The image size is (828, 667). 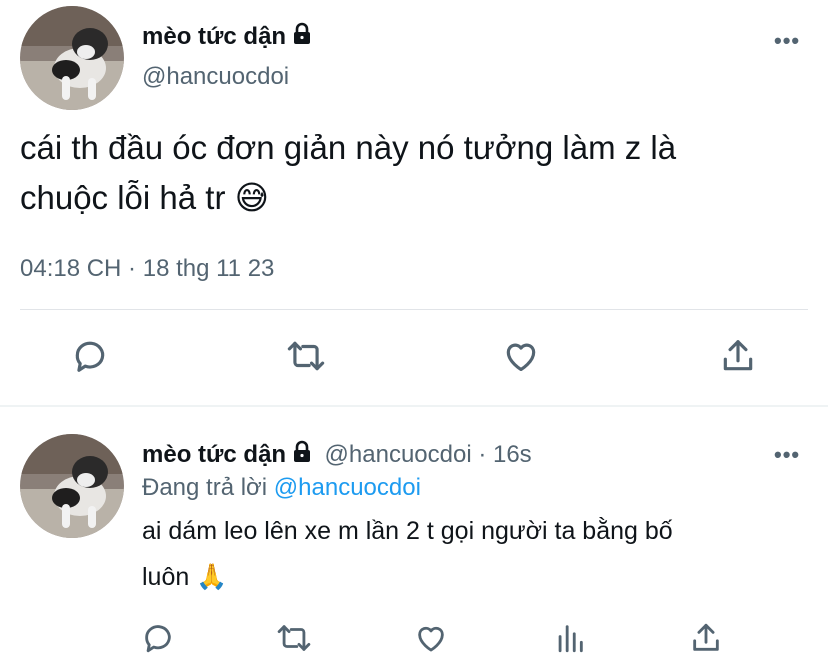 I want to click on retweet-button, so click(x=306, y=356).